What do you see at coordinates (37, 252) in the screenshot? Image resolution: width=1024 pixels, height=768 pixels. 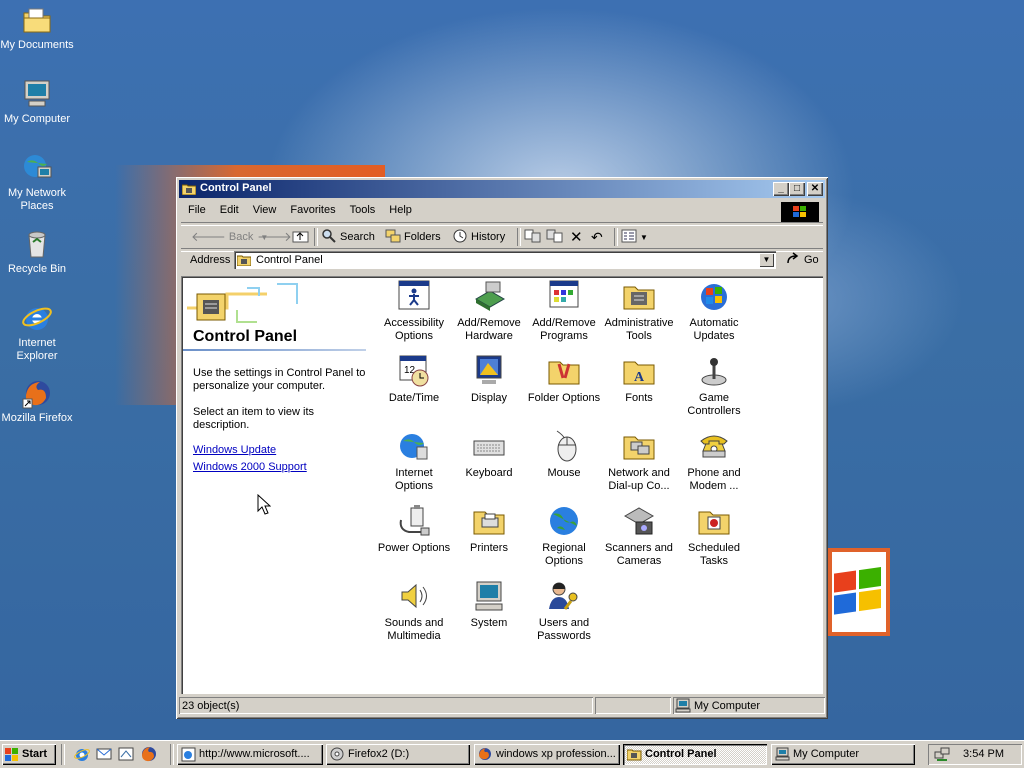 I see `desktop-icon-recycle-bin: Recycle Bin` at bounding box center [37, 252].